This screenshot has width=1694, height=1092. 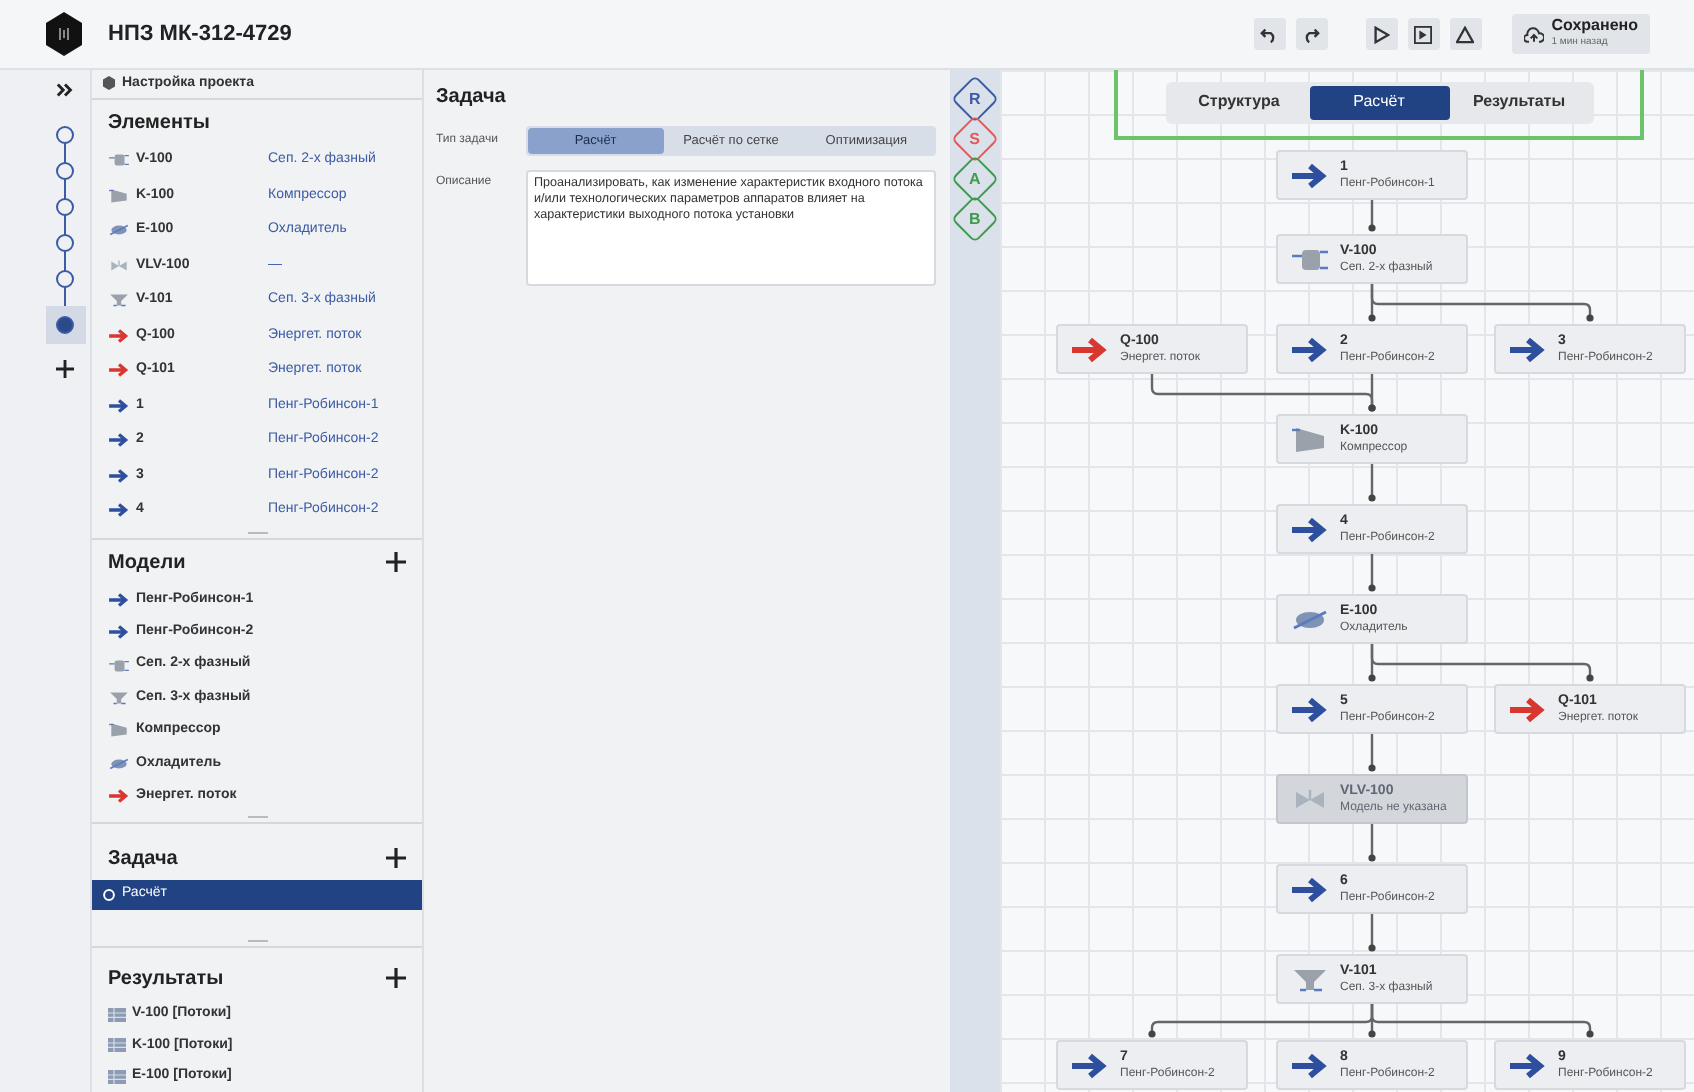 I want to click on view-tab: Результаты, so click(x=1519, y=102).